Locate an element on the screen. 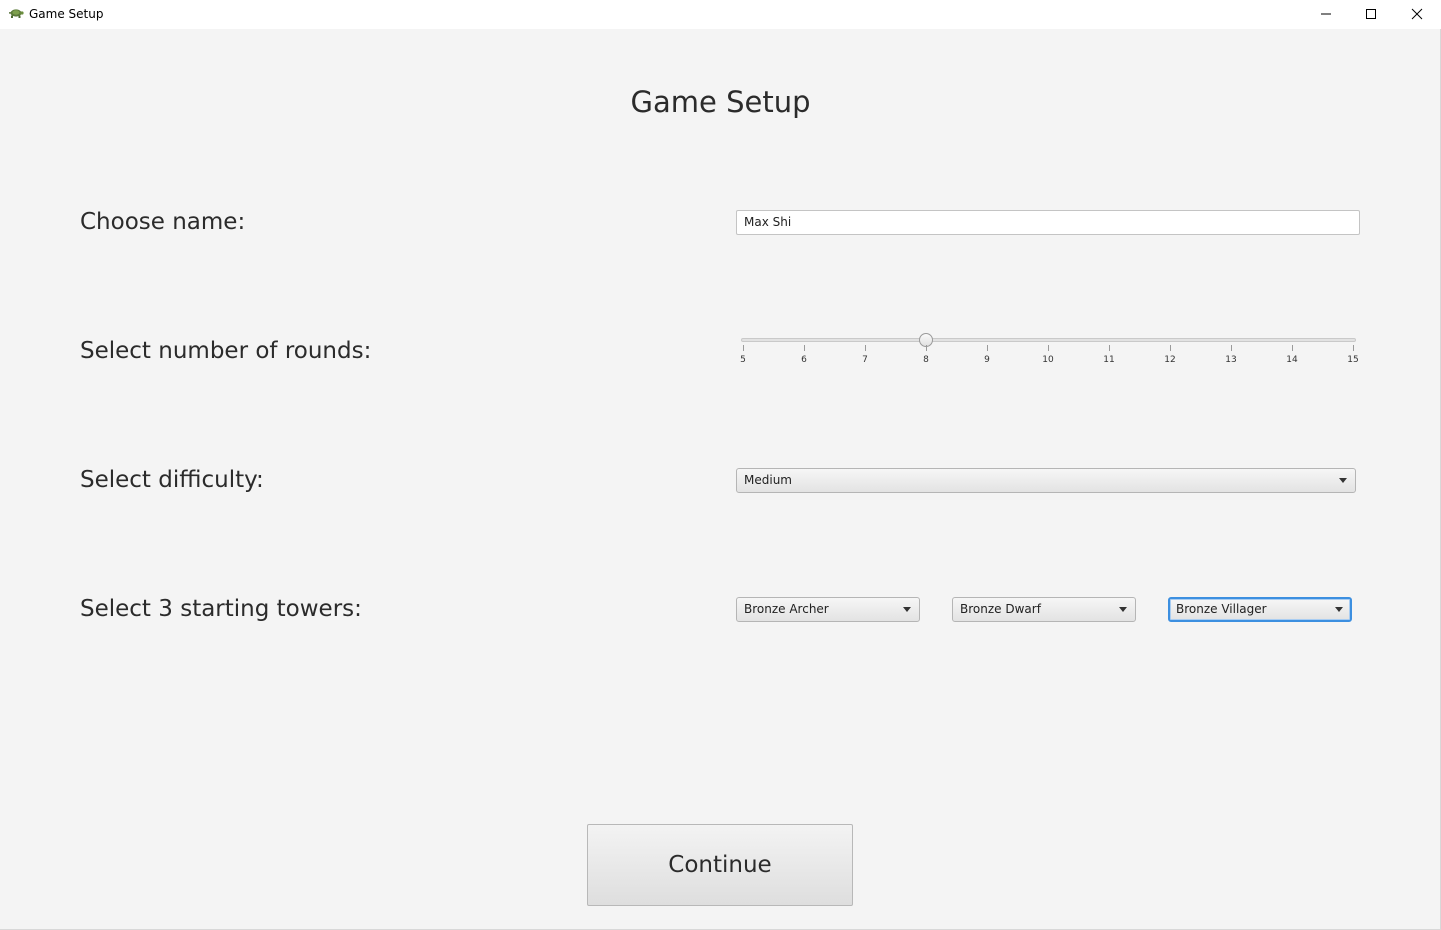 This screenshot has height=930, width=1441. name-input: Max Shi is located at coordinates (1048, 222).